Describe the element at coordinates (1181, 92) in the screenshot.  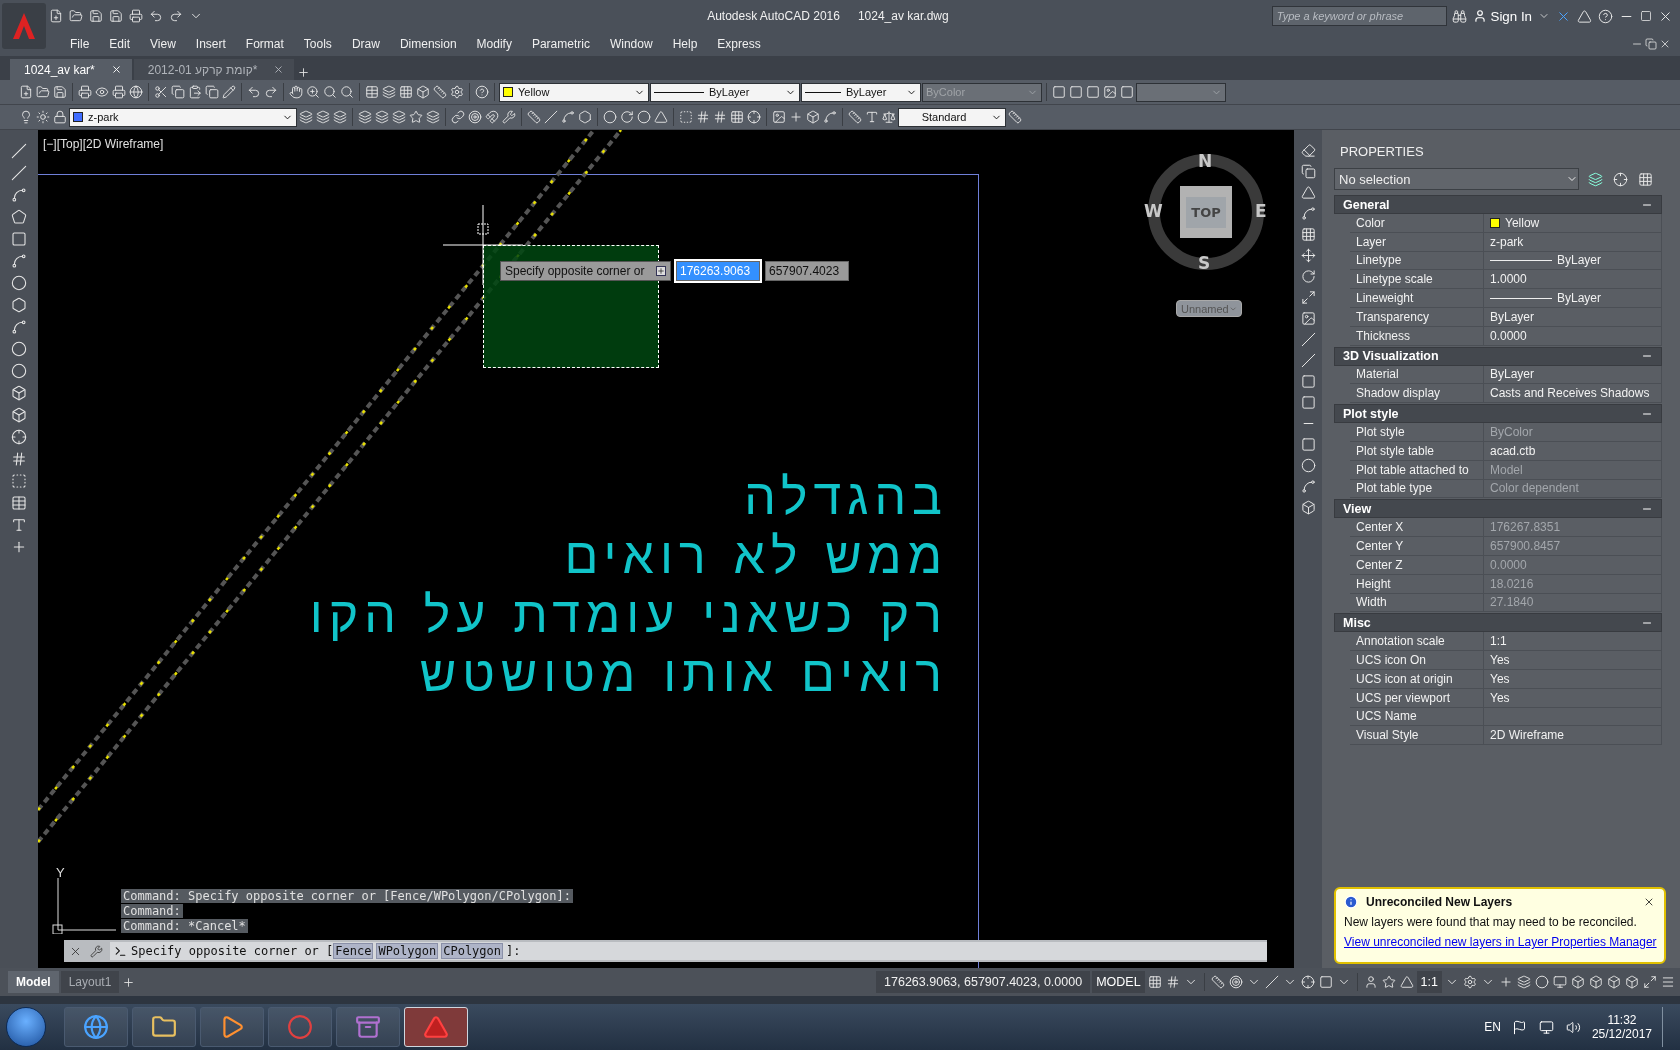
I see `empty-dropdown` at that location.